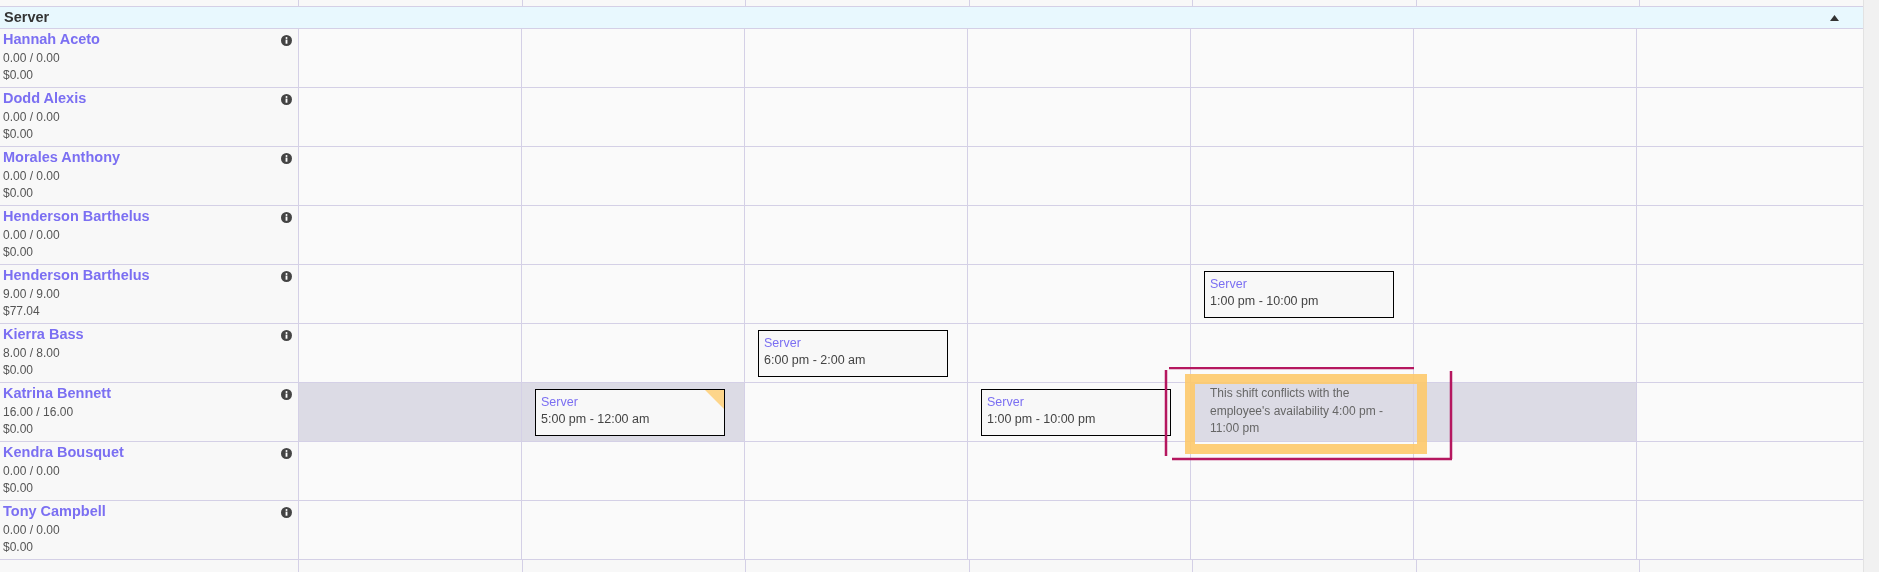  I want to click on employee-name: Kendra Bousquet, so click(63, 452).